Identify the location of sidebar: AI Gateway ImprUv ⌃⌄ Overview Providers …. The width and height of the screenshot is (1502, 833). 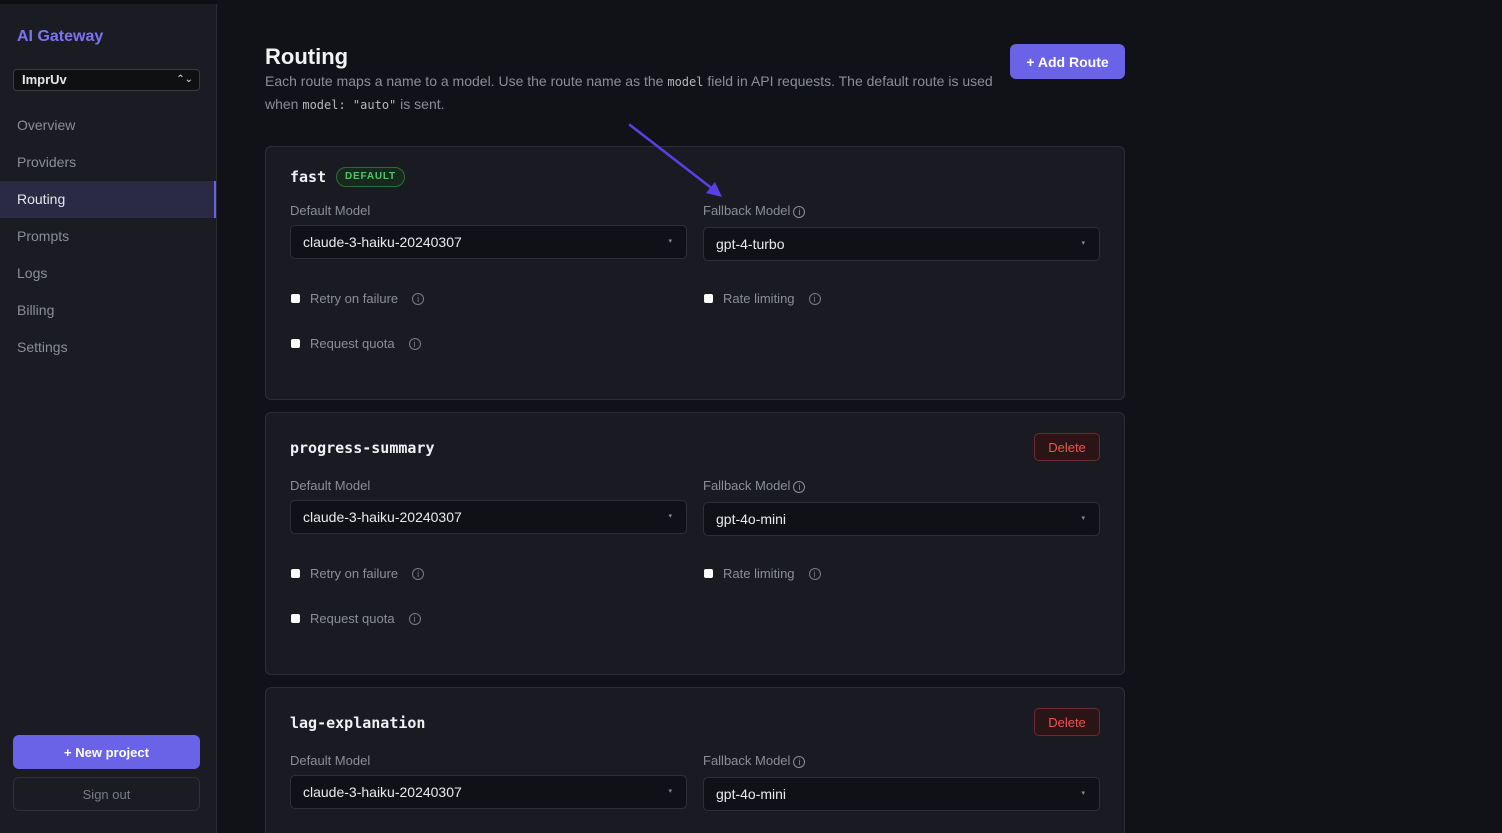
(108, 416).